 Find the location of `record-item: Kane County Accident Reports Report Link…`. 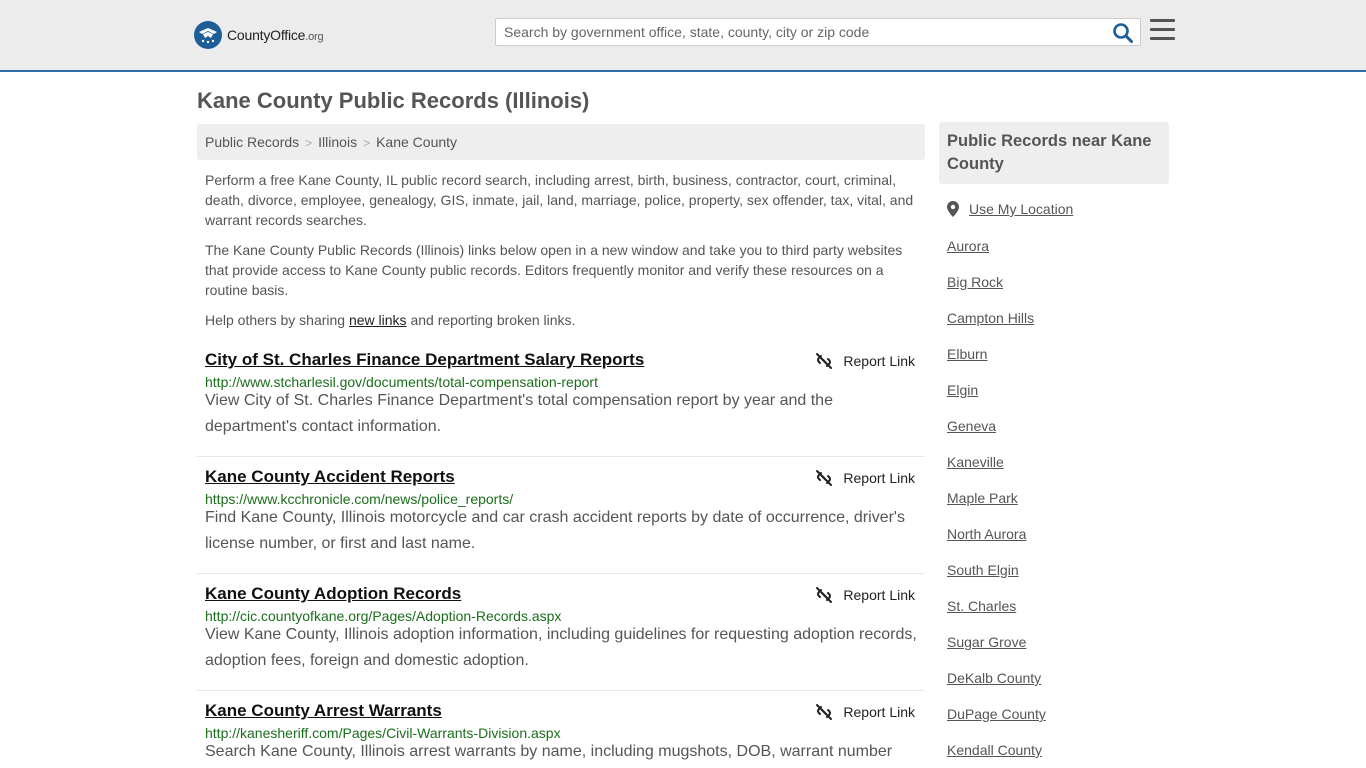

record-item: Kane County Accident Reports Report Link… is located at coordinates (561, 520).